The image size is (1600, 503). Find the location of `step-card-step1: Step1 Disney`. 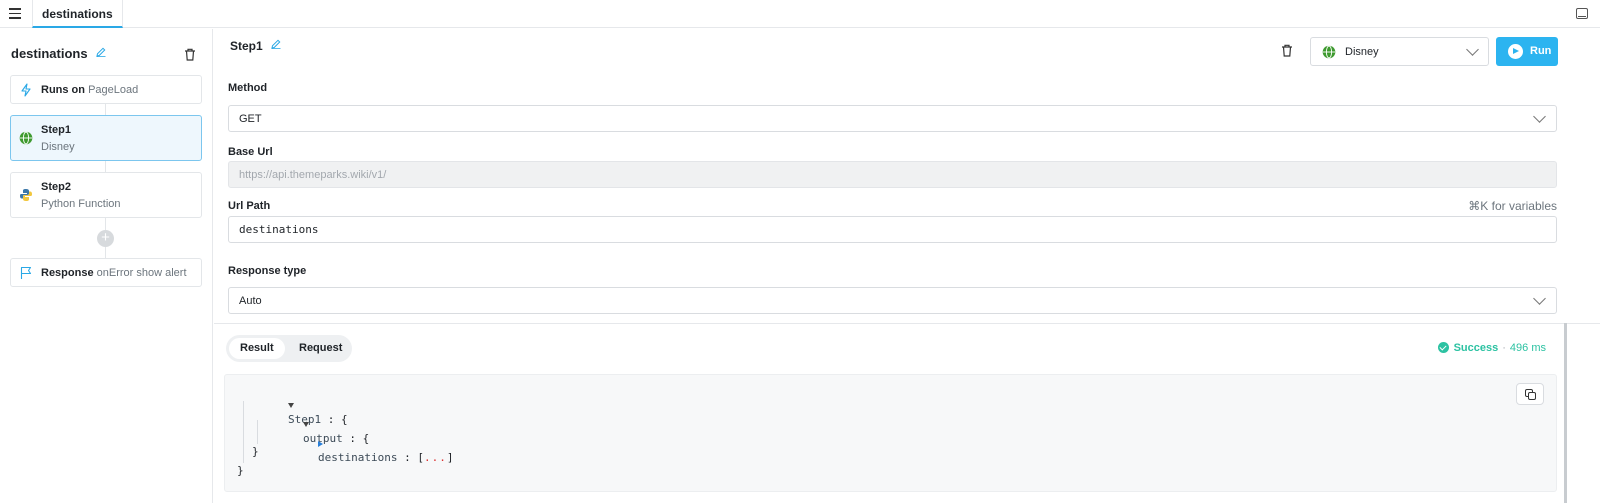

step-card-step1: Step1 Disney is located at coordinates (106, 138).